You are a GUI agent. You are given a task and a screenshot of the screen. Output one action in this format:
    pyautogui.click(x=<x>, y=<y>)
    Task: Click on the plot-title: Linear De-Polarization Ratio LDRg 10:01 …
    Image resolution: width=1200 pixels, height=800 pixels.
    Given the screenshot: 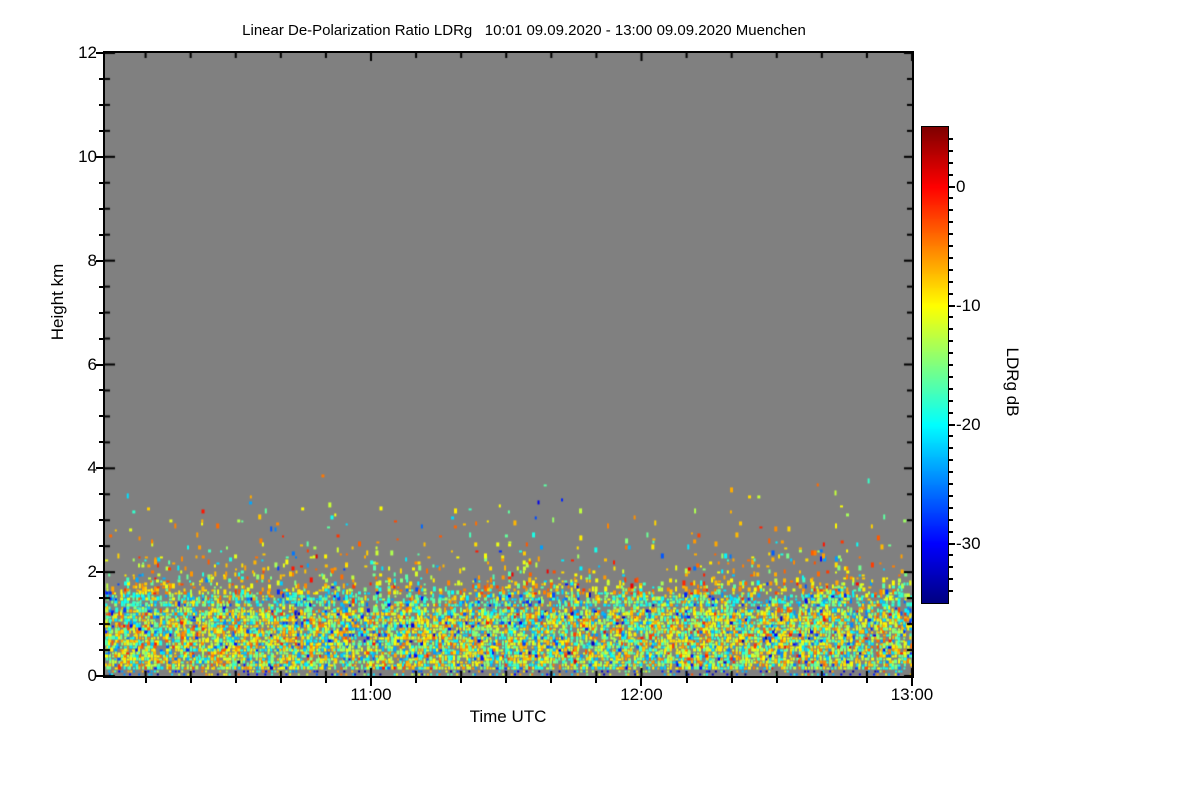 What is the action you would take?
    pyautogui.click(x=524, y=30)
    